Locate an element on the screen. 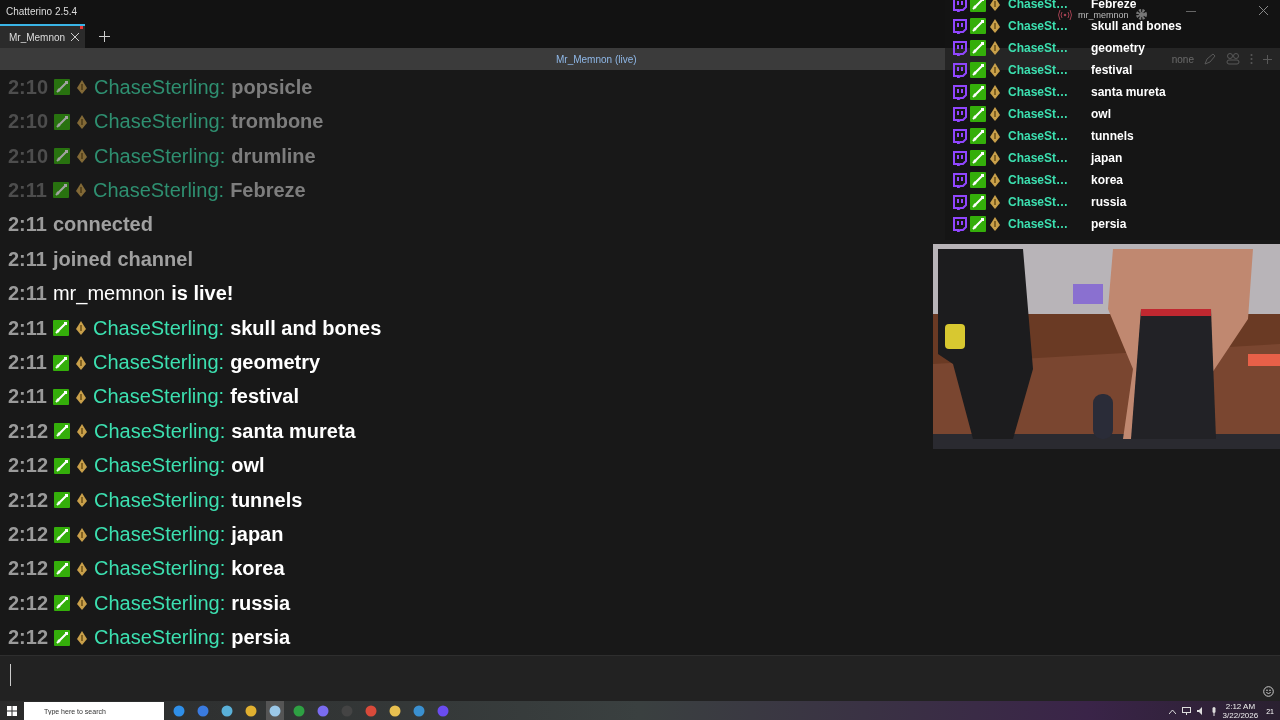  message-text: is live! is located at coordinates (202, 294).